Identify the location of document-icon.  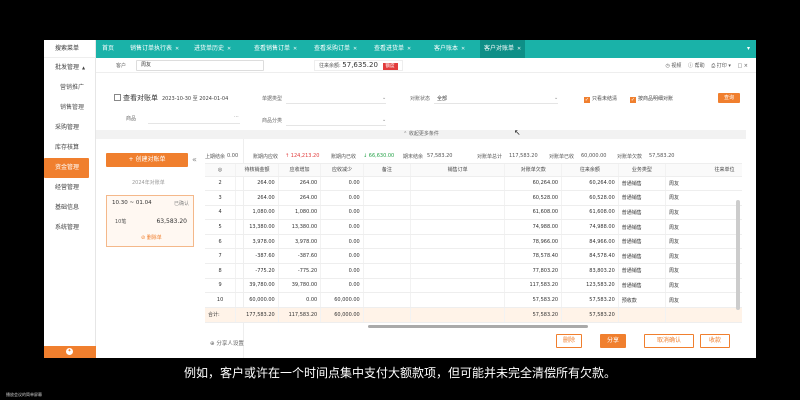
(117, 97).